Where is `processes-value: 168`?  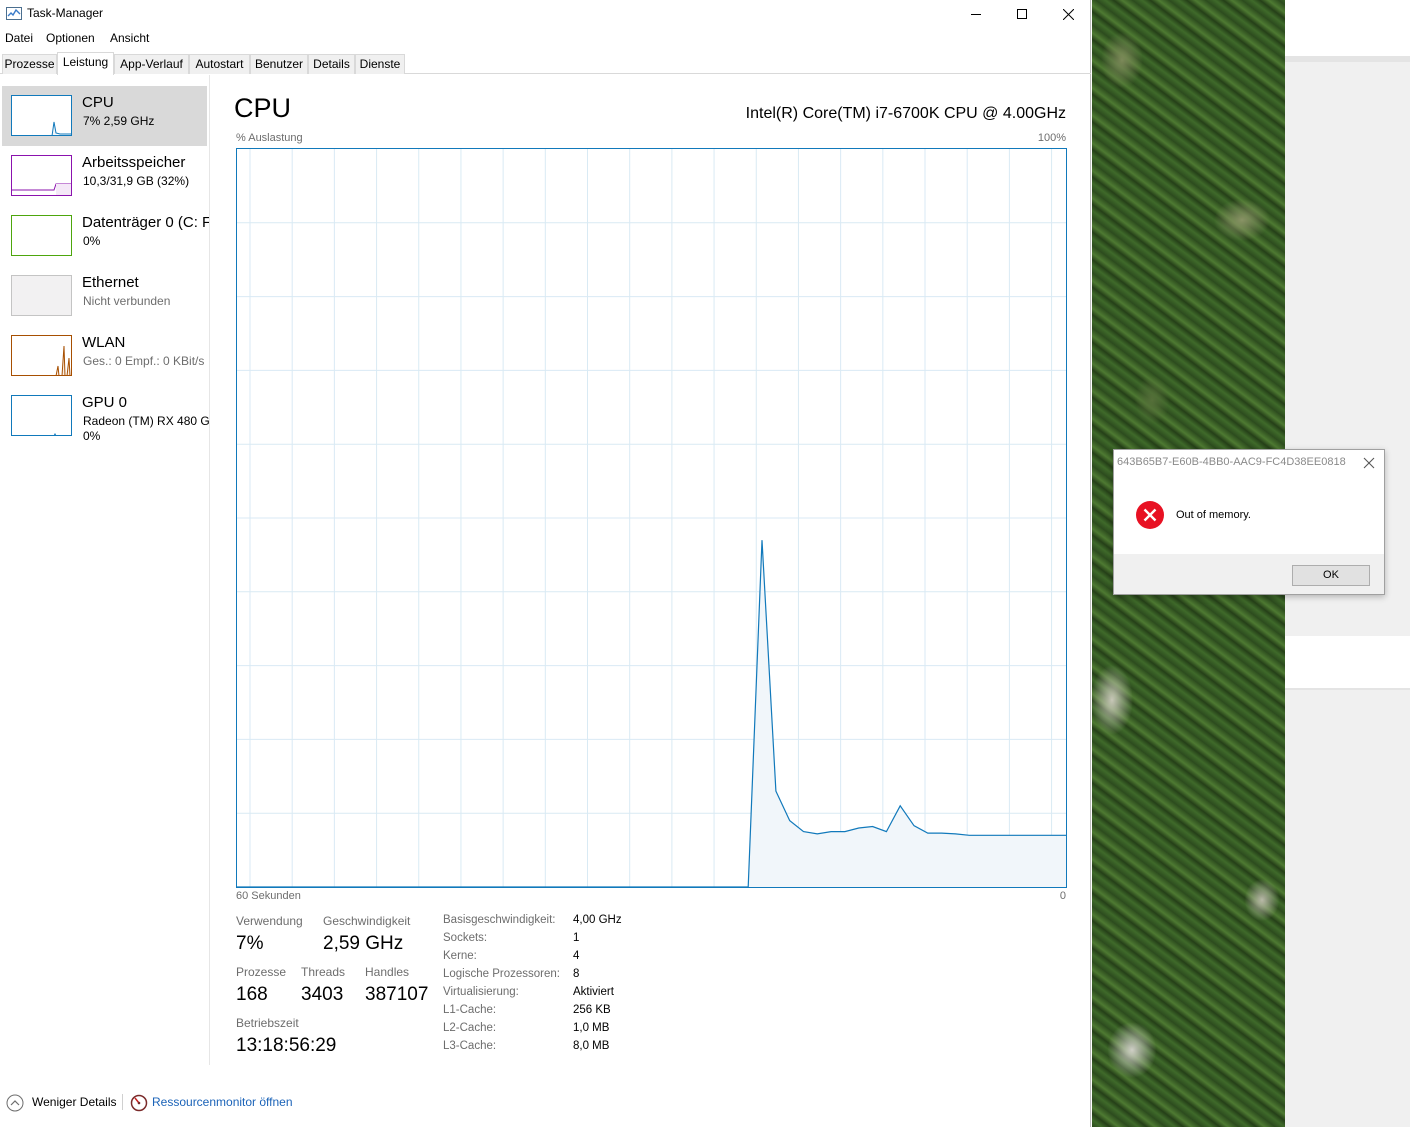
processes-value: 168 is located at coordinates (252, 994).